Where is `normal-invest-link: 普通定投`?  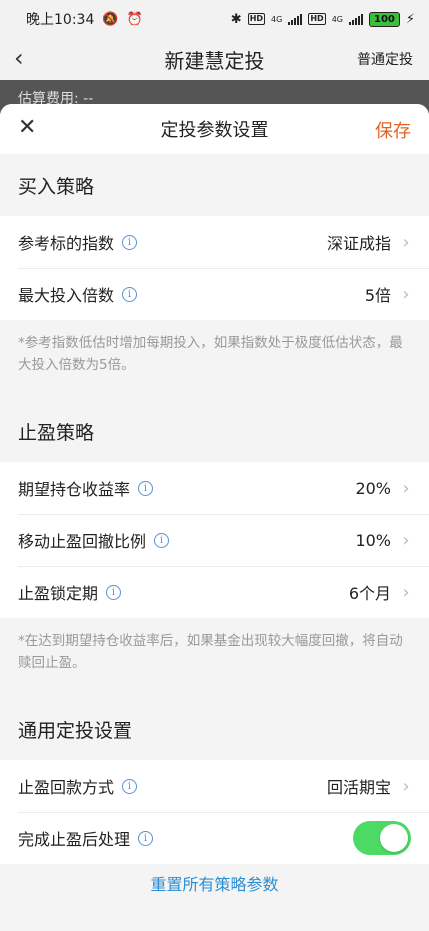
normal-invest-link: 普通定投 is located at coordinates (385, 59).